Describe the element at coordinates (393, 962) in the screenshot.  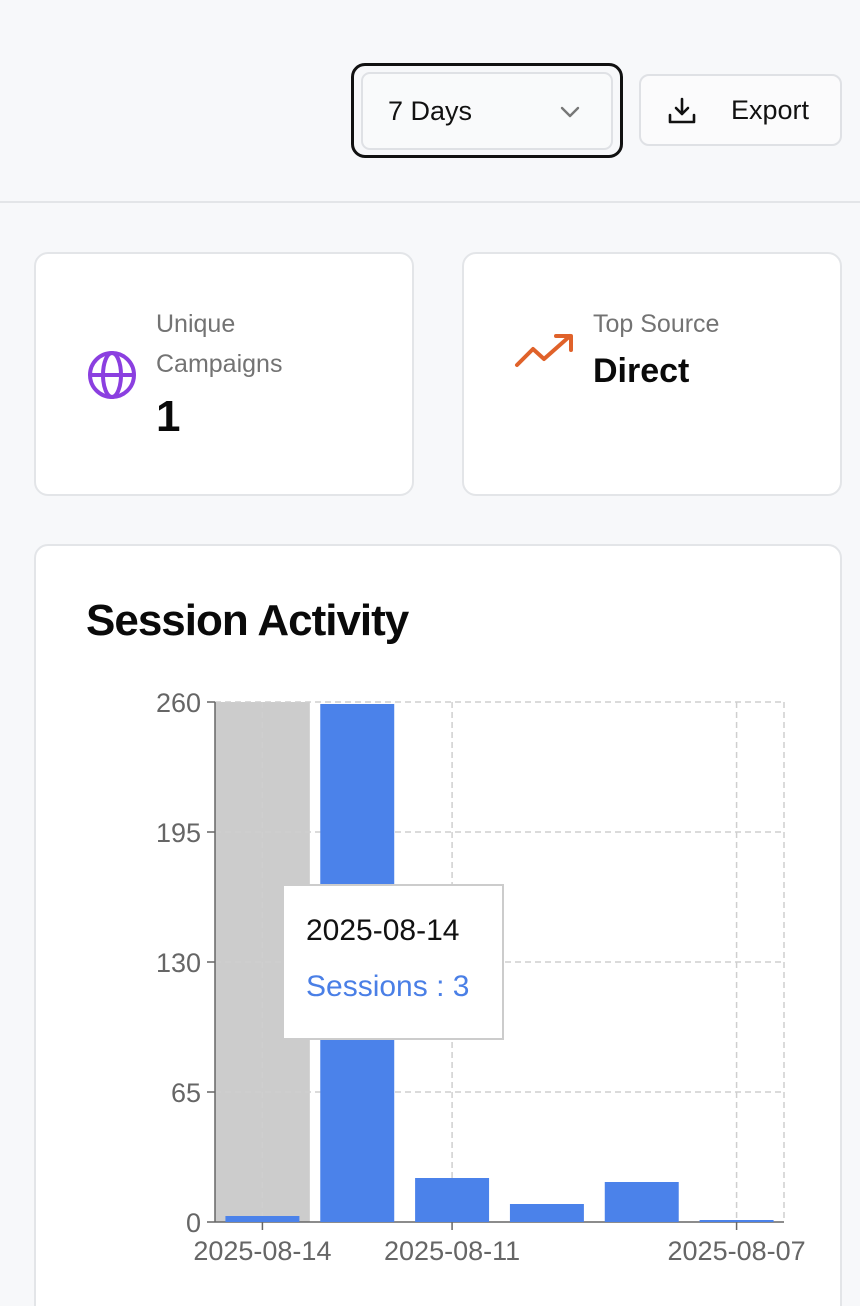
I see `chart-tooltip: 2025-08-14 Sessions : 3` at that location.